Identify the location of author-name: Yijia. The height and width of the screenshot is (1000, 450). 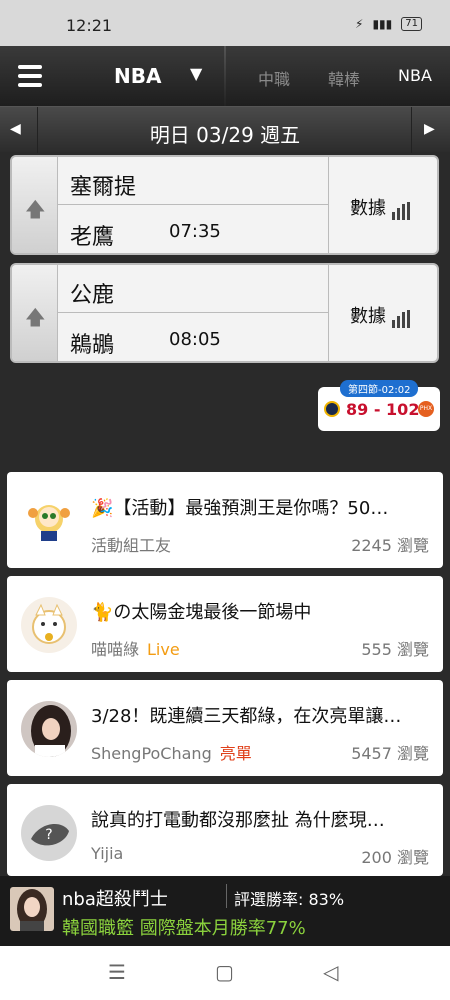
(107, 853).